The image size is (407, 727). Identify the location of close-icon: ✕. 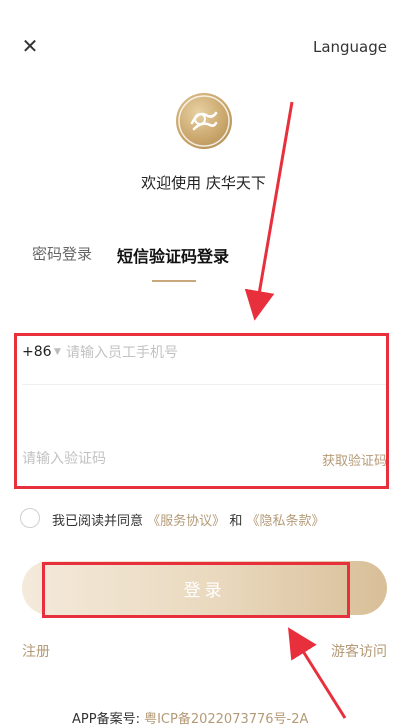
(30, 46).